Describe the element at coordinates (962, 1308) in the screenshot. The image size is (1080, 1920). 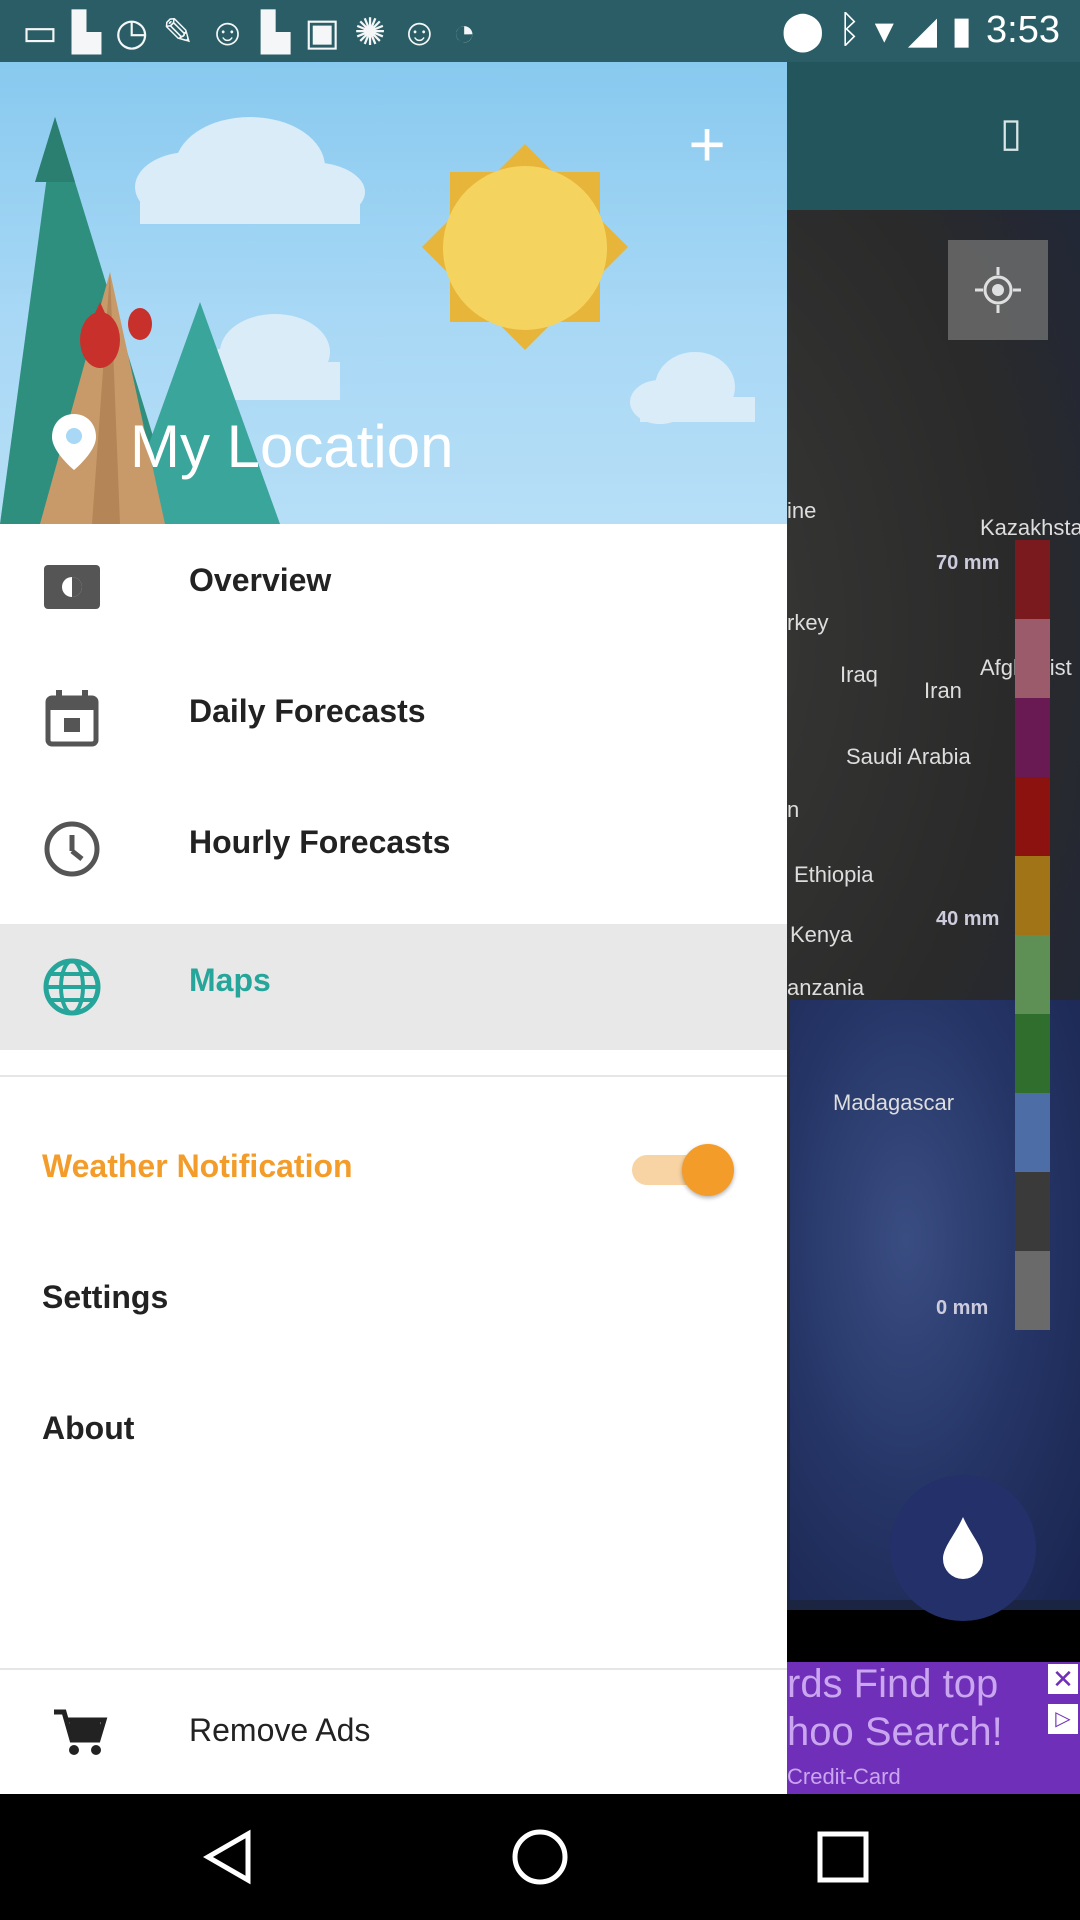
I see `legend-bottom-label: 0 mm` at that location.